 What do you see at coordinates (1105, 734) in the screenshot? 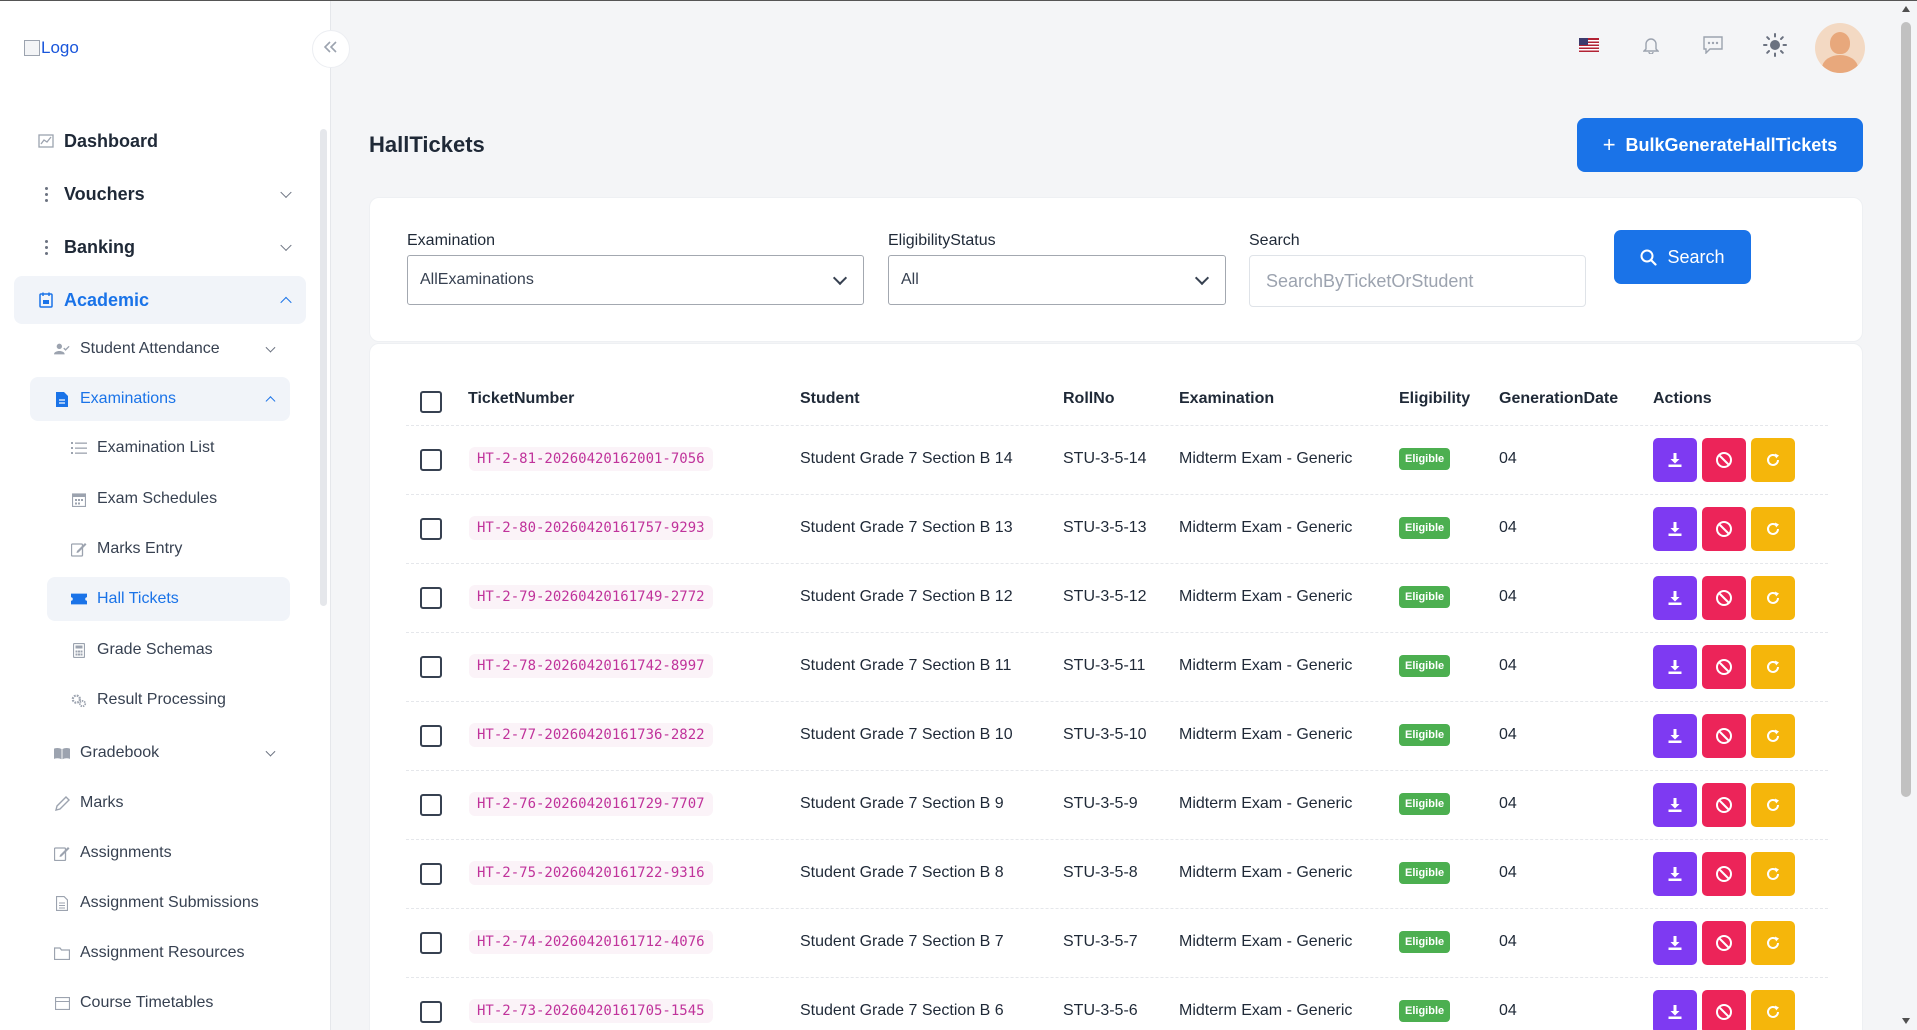
I see `roll-no: STU-3-5-10` at bounding box center [1105, 734].